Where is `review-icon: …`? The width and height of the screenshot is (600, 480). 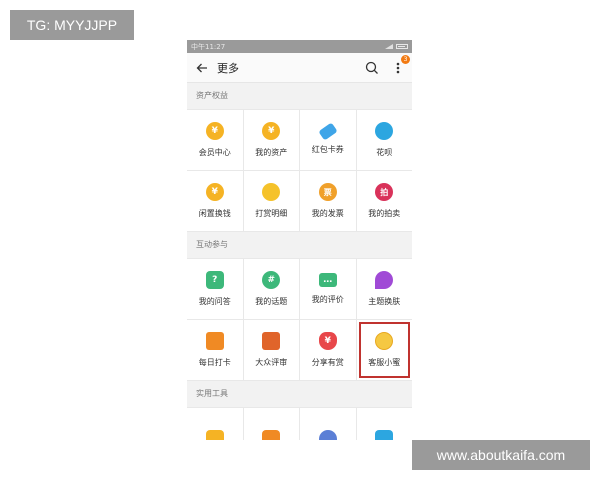 review-icon: … is located at coordinates (327, 280).